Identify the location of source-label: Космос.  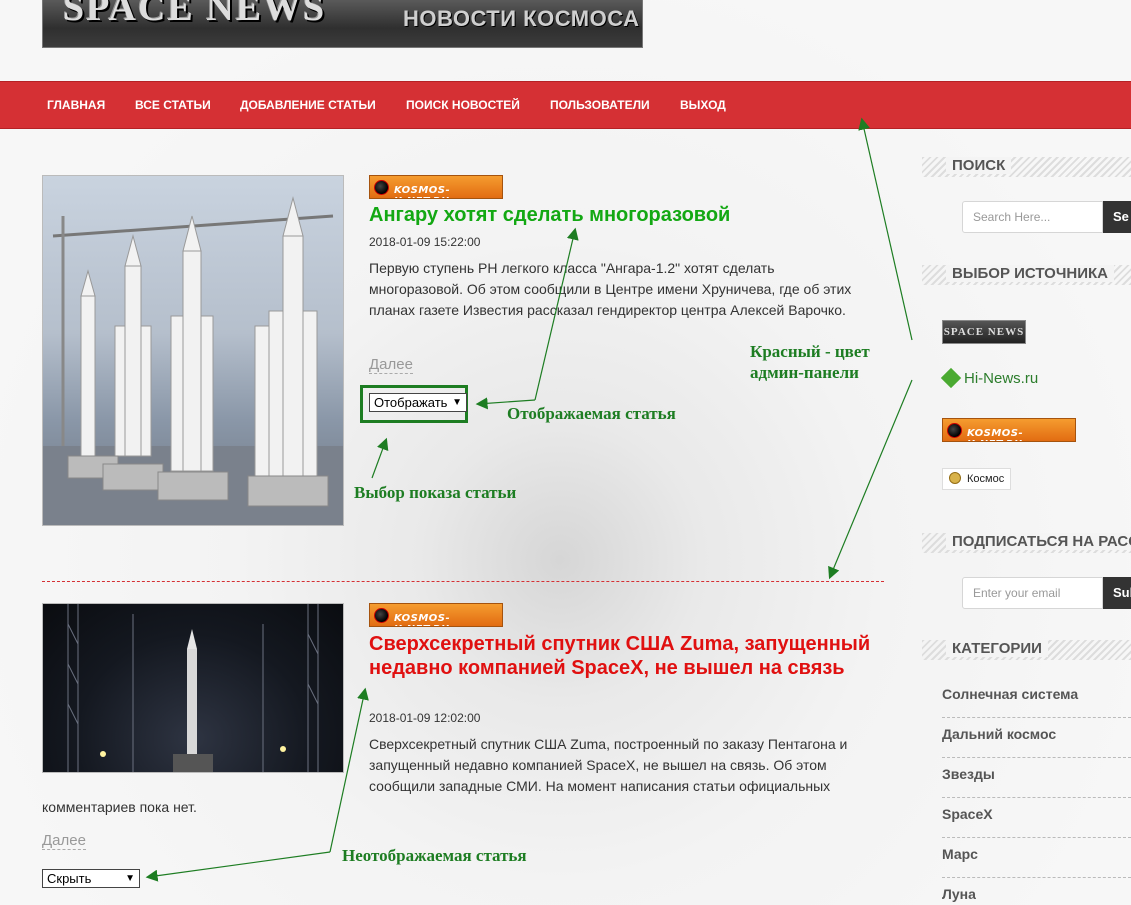
(986, 479).